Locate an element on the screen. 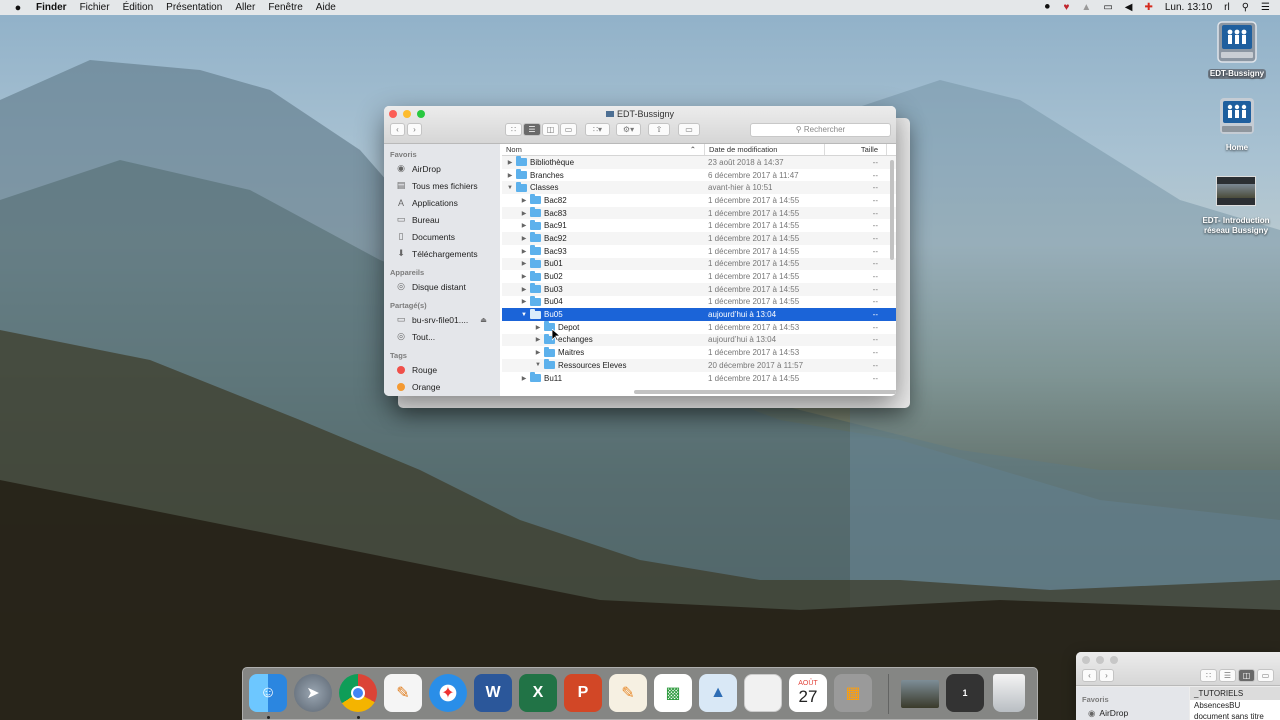 This screenshot has height=720, width=1280. menu-edition: Édition is located at coordinates (138, 7).